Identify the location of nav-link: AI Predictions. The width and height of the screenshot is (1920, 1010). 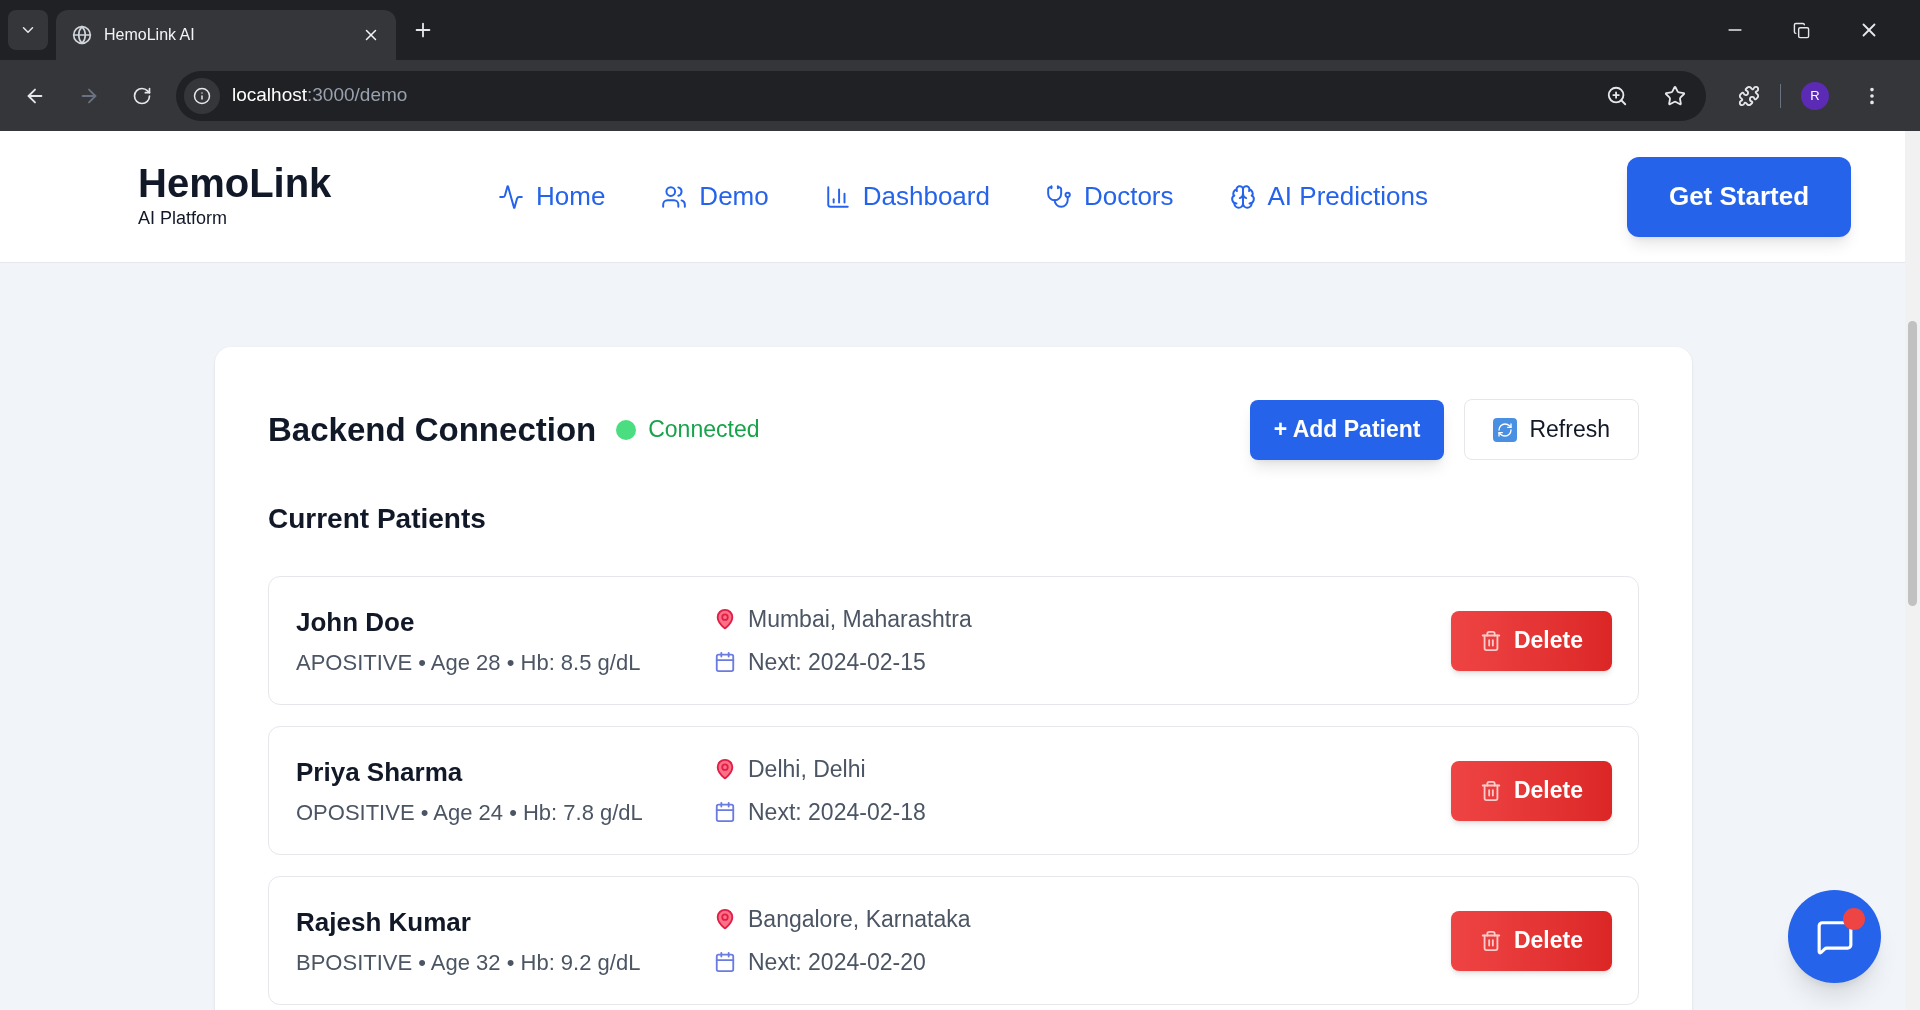
(1328, 196).